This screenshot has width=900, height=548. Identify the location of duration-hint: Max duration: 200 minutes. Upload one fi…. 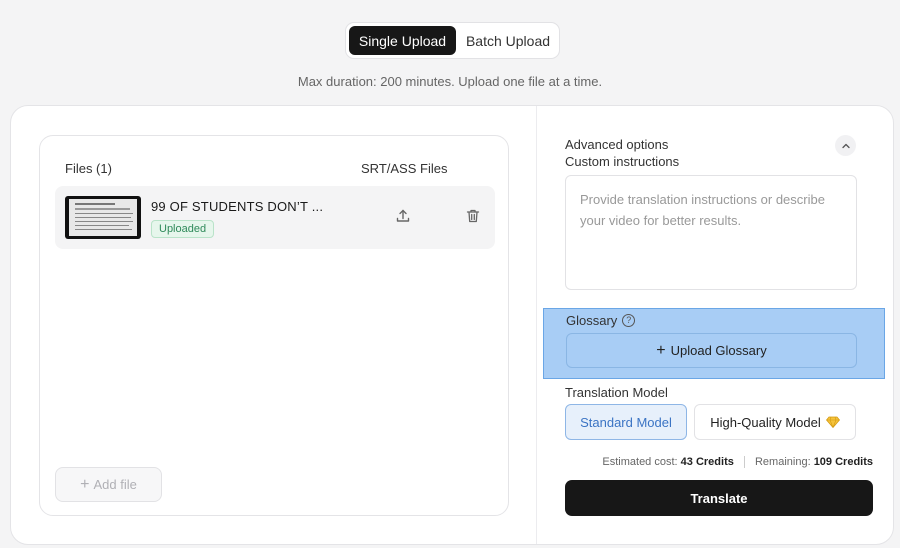
(450, 81).